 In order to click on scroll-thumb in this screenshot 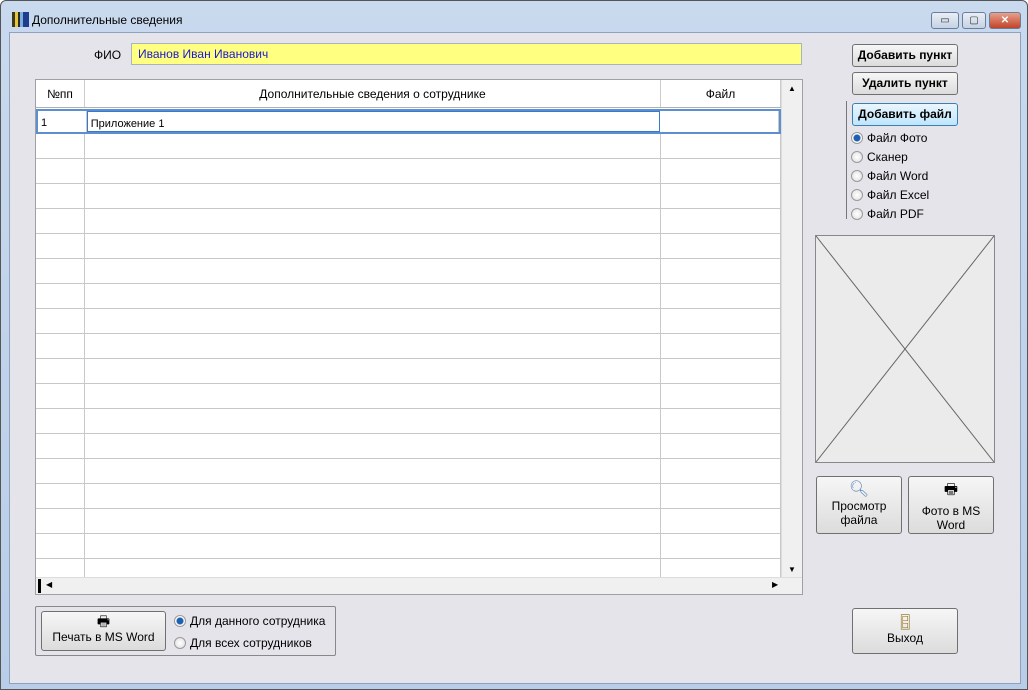, I will do `click(39, 586)`.